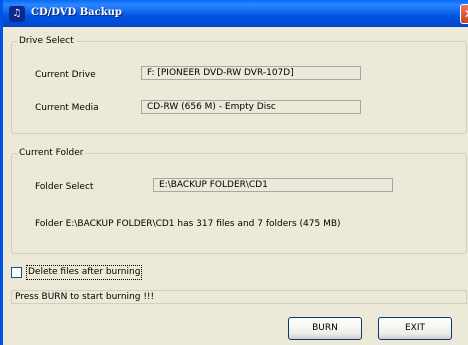 The height and width of the screenshot is (345, 468). What do you see at coordinates (251, 107) in the screenshot?
I see `current-media-field: CD-RW (656 M) - Empty Disc` at bounding box center [251, 107].